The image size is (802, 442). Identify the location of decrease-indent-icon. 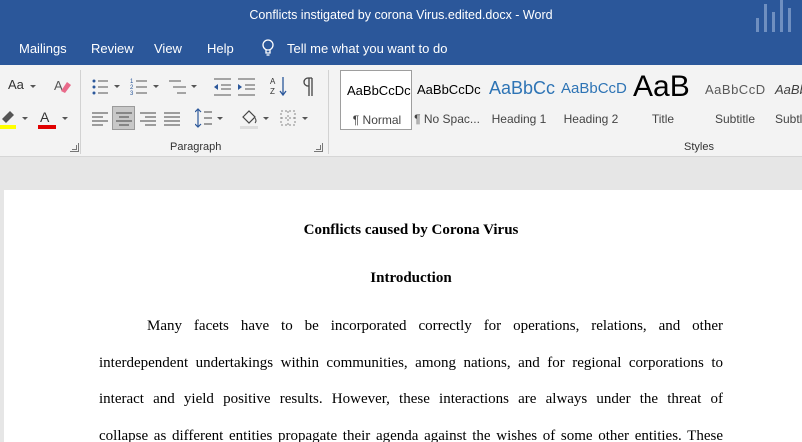
(222, 87).